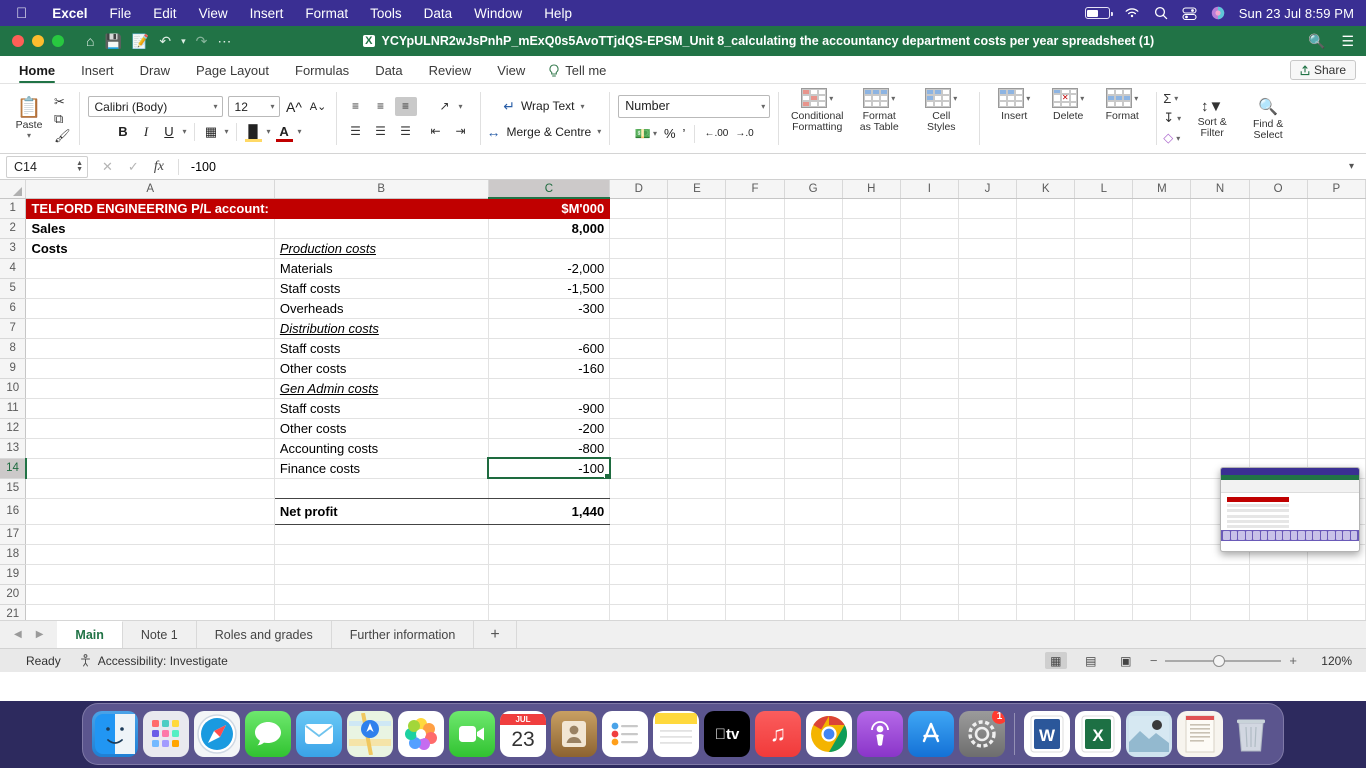 This screenshot has width=1366, height=768. Describe the element at coordinates (871, 308) in the screenshot. I see `cell-h6` at that location.